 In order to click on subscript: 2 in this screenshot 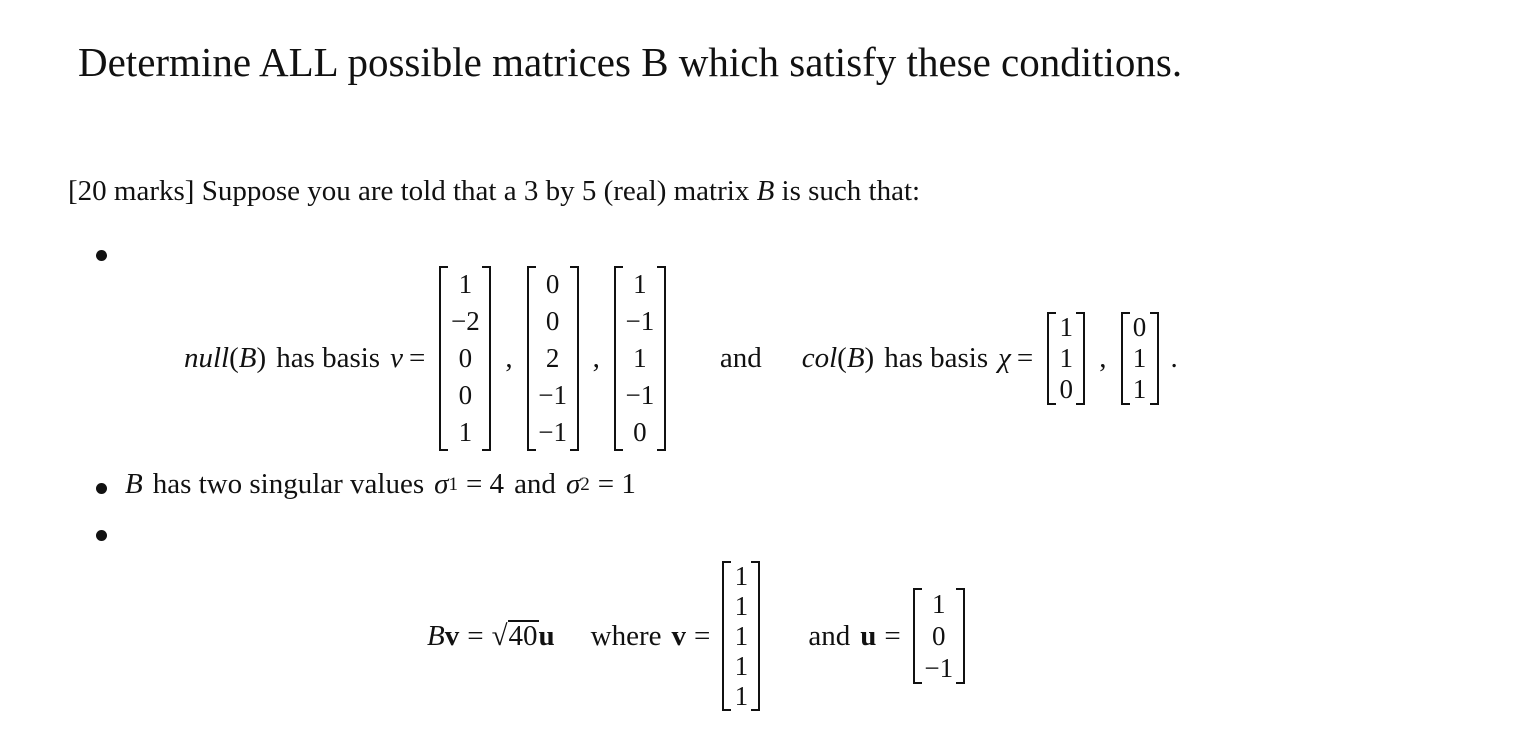, I will do `click(585, 484)`.